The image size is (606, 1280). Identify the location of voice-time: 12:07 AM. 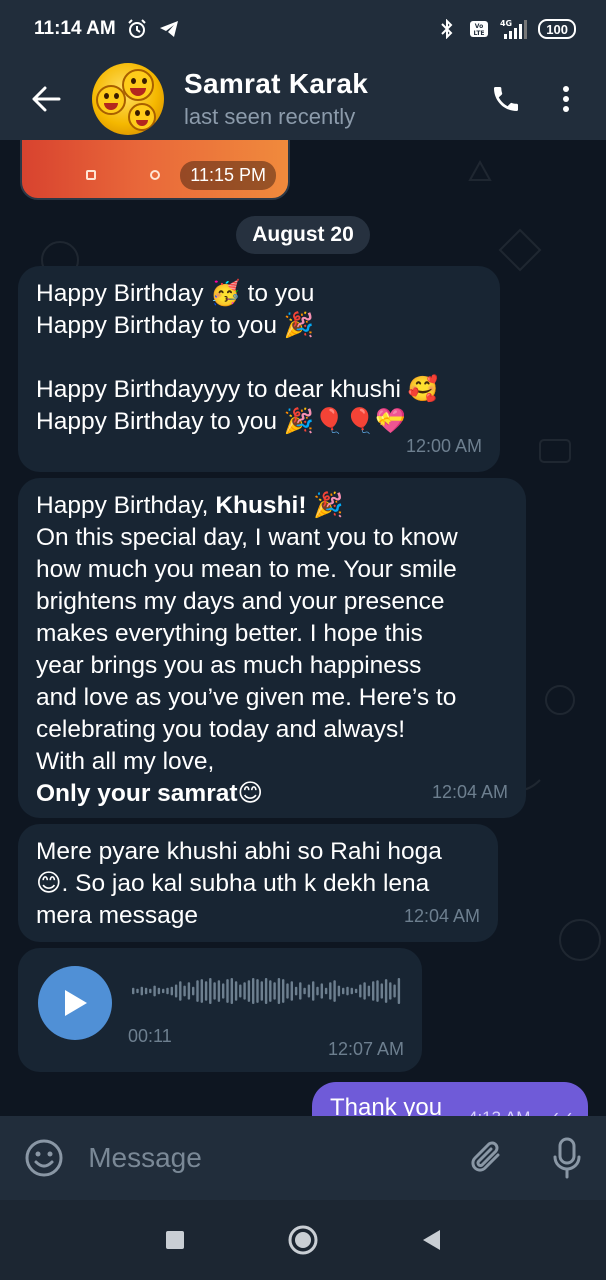
(365, 1049).